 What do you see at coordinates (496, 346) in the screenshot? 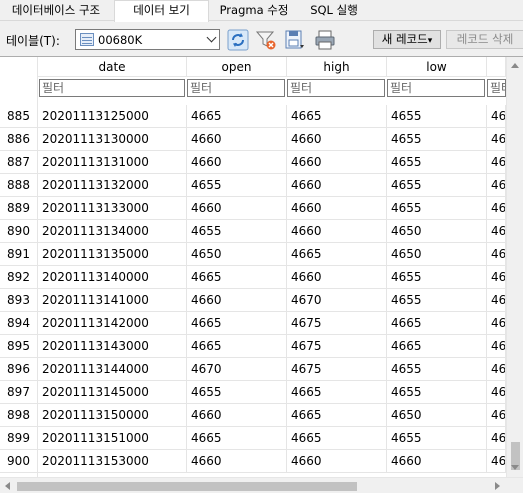
I see `cell-next: 467` at bounding box center [496, 346].